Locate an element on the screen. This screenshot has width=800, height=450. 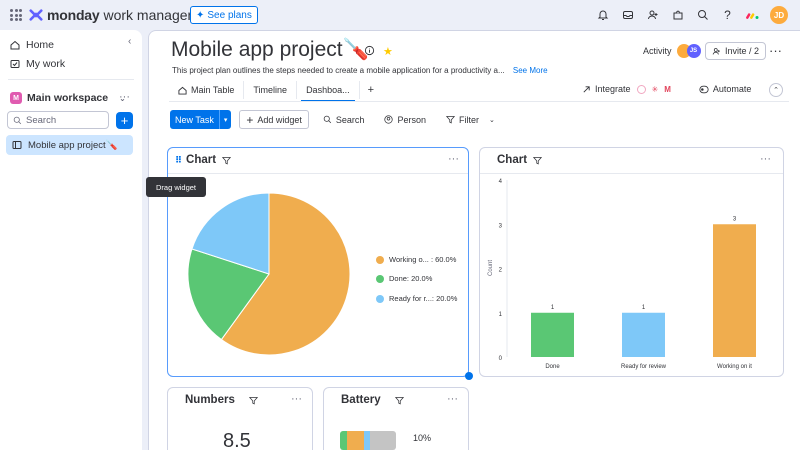
monday-logo-icon is located at coordinates (36, 15).